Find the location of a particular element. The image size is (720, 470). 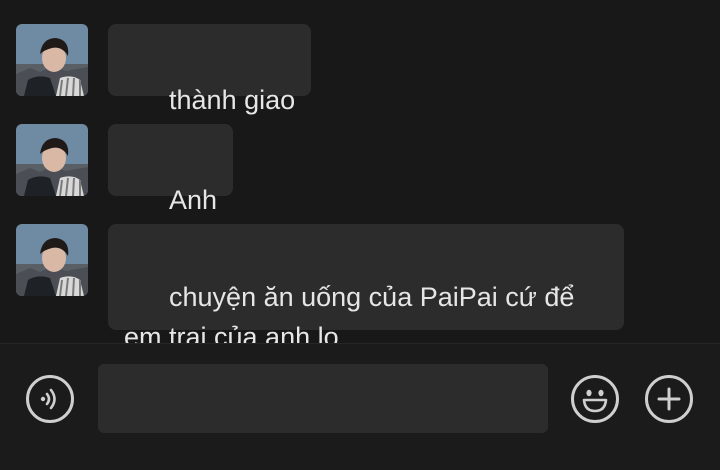

voice-button is located at coordinates (50, 399).